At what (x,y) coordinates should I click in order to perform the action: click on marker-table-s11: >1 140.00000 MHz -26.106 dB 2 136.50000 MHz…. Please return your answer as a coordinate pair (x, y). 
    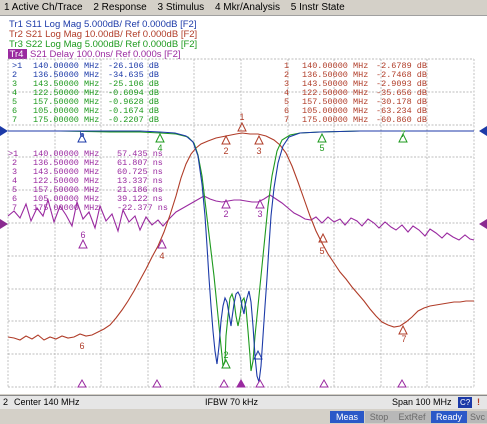
    Looking at the image, I should click on (85, 70).